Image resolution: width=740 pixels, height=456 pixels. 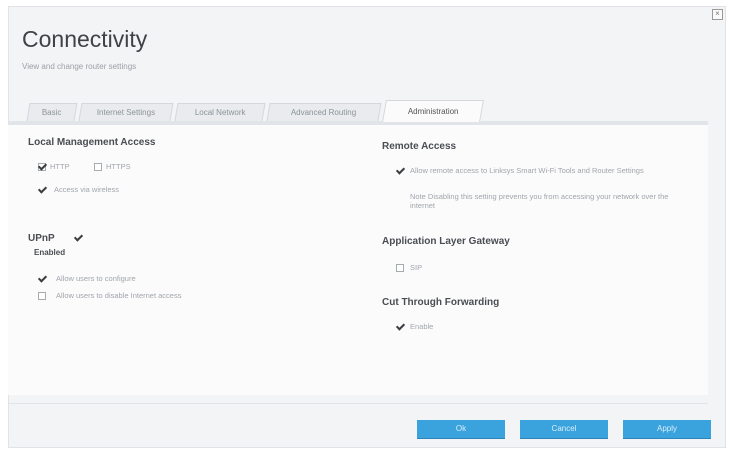 What do you see at coordinates (60, 166) in the screenshot?
I see `http-label: HTTP` at bounding box center [60, 166].